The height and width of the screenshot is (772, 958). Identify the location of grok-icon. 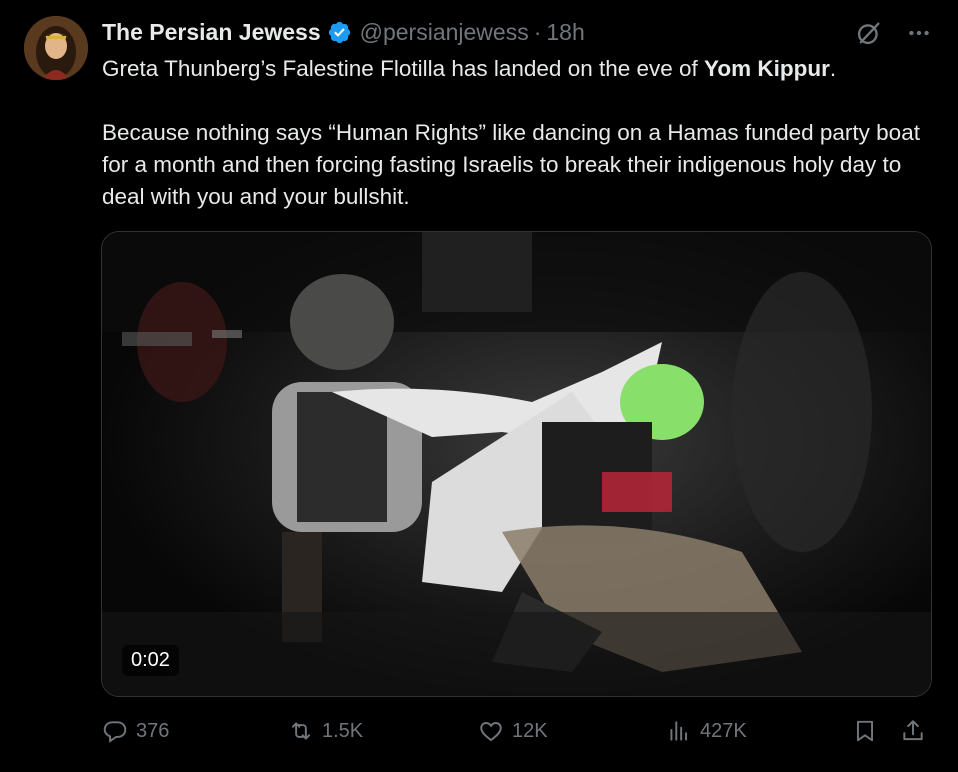
(869, 33).